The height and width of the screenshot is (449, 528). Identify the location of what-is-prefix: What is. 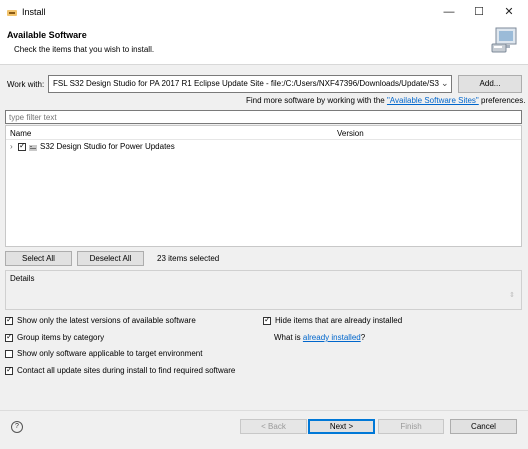
(288, 337).